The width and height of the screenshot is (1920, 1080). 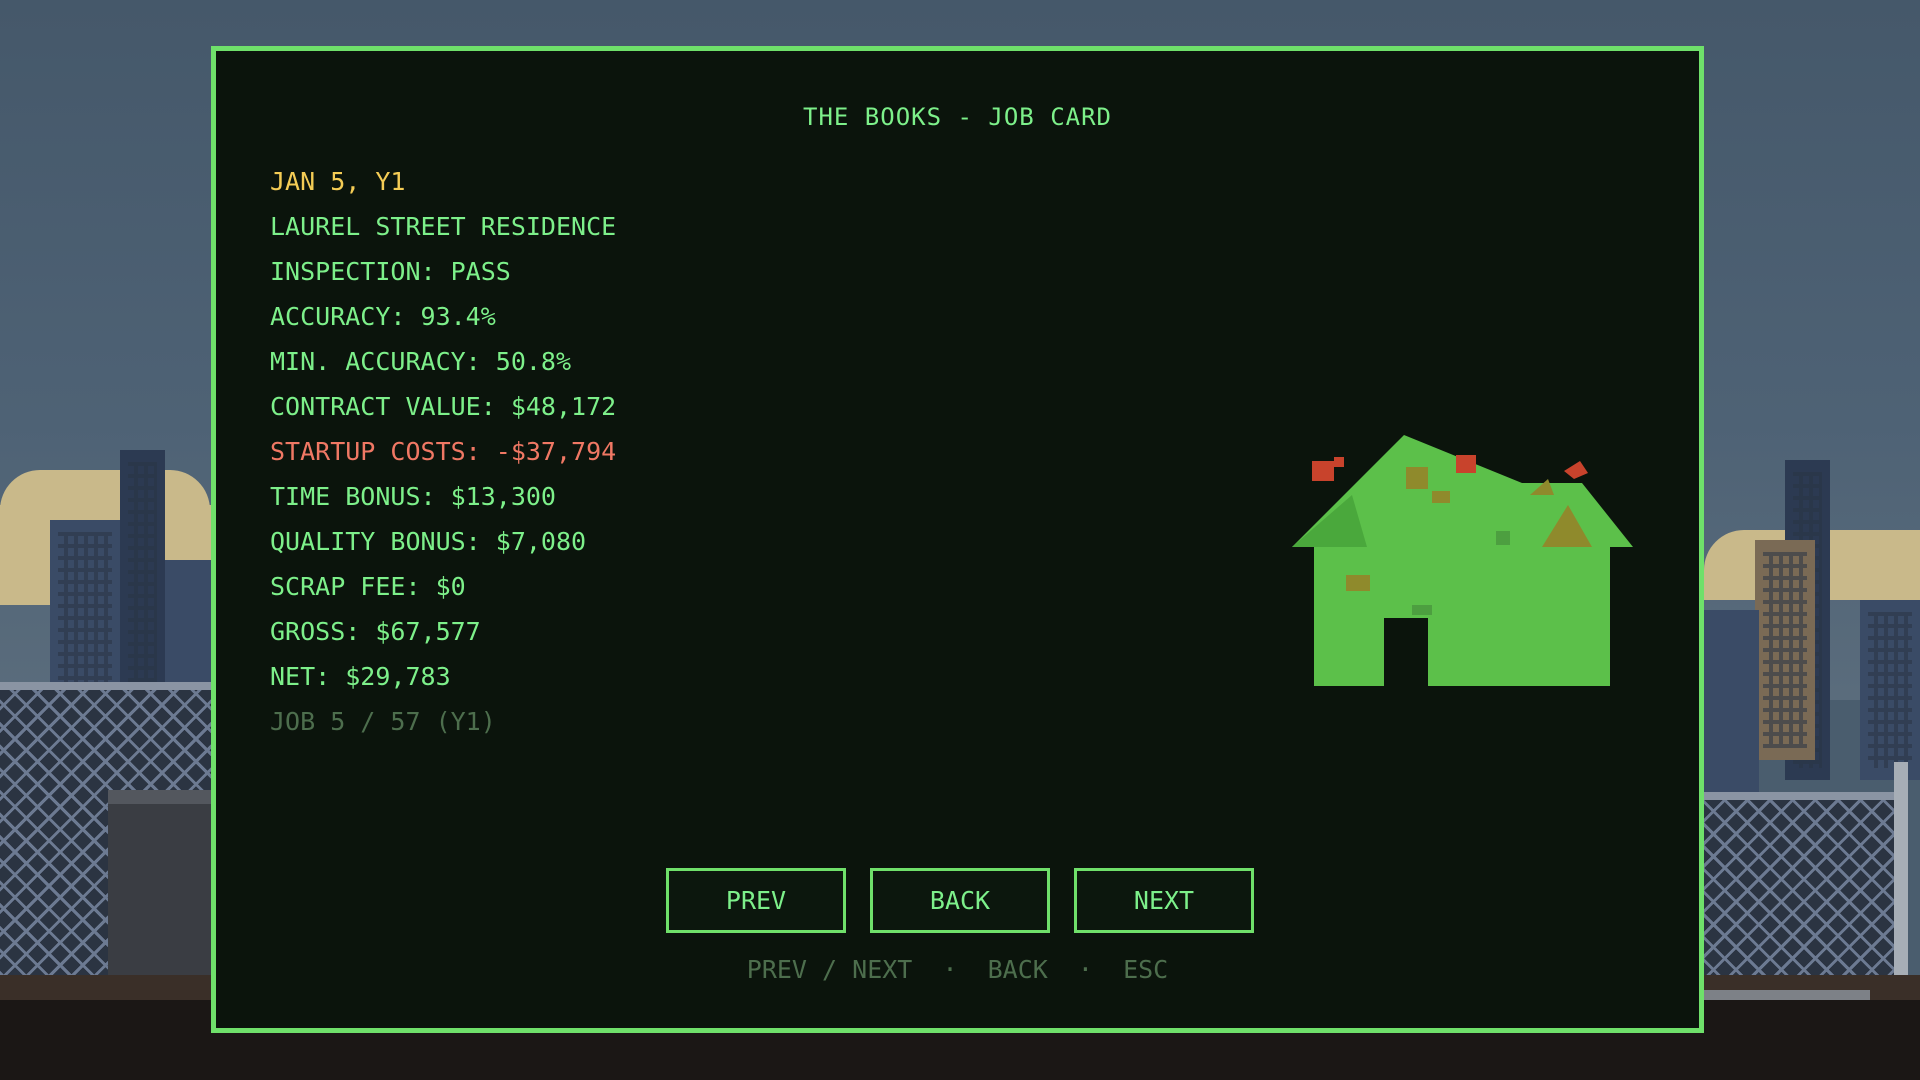 What do you see at coordinates (368, 586) in the screenshot?
I see `scrap-fee: SCRAP FEE: $0` at bounding box center [368, 586].